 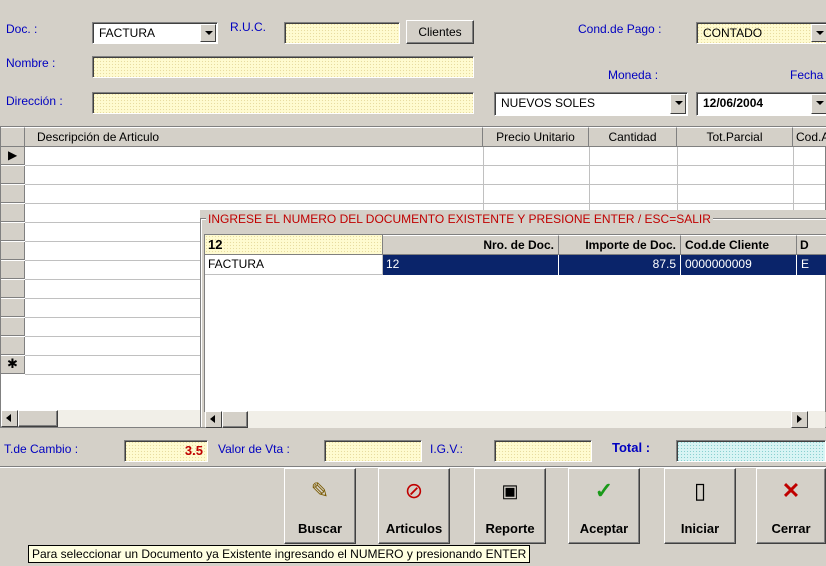 I want to click on new-row-icon: ✱, so click(x=12, y=363).